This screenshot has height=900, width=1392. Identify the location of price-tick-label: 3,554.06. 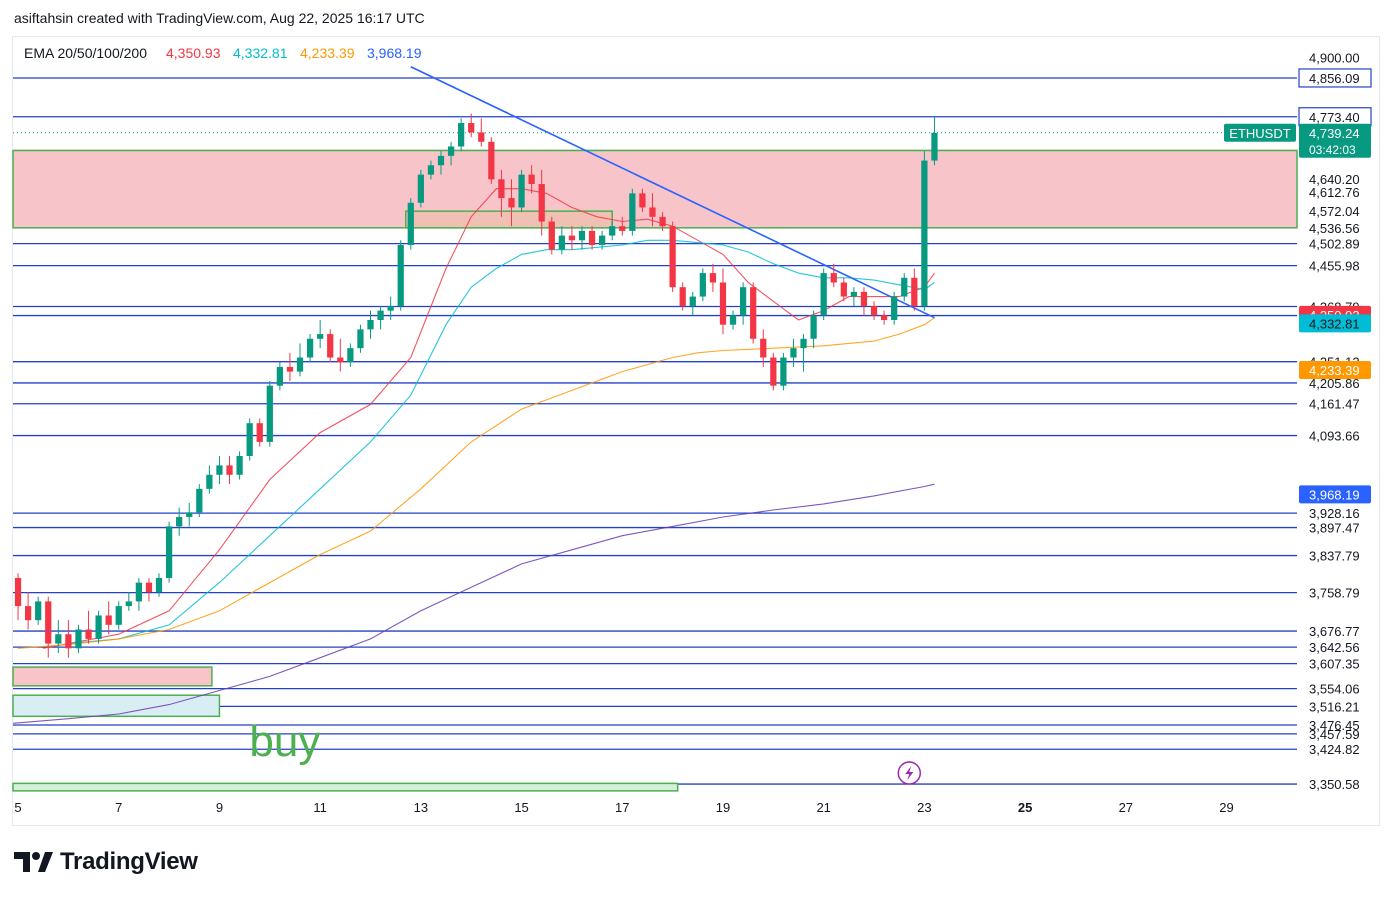
(1334, 689).